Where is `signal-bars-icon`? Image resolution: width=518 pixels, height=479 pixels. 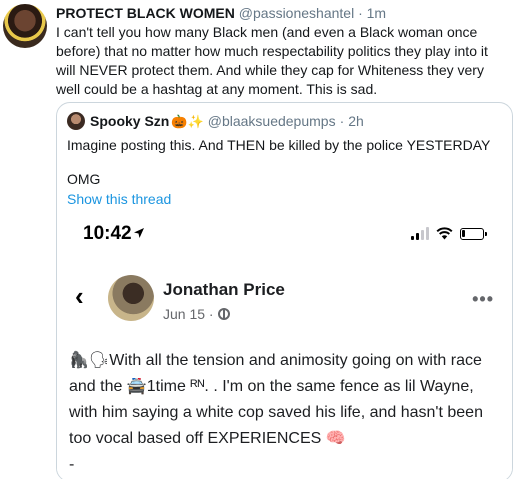
signal-bars-icon is located at coordinates (420, 233).